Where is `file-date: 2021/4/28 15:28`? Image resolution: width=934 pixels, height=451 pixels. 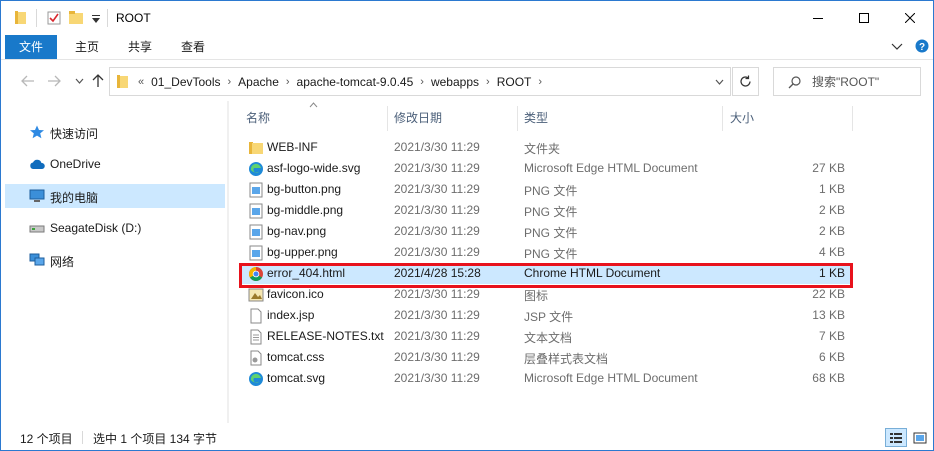
file-date: 2021/4/28 15:28 is located at coordinates (437, 273).